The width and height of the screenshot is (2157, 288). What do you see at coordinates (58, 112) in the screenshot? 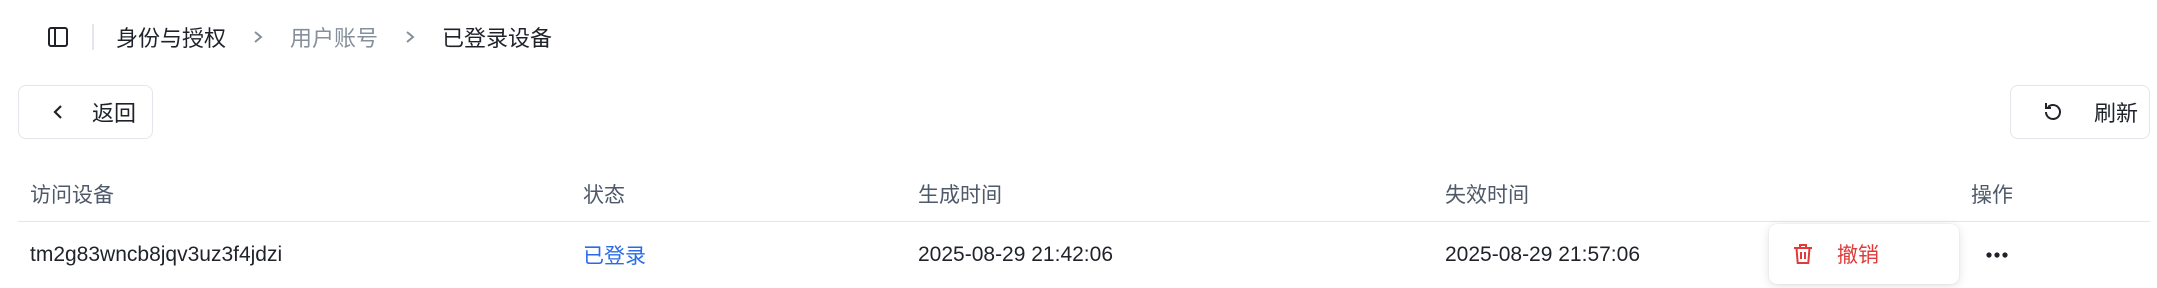
I see `chevron-left-icon` at bounding box center [58, 112].